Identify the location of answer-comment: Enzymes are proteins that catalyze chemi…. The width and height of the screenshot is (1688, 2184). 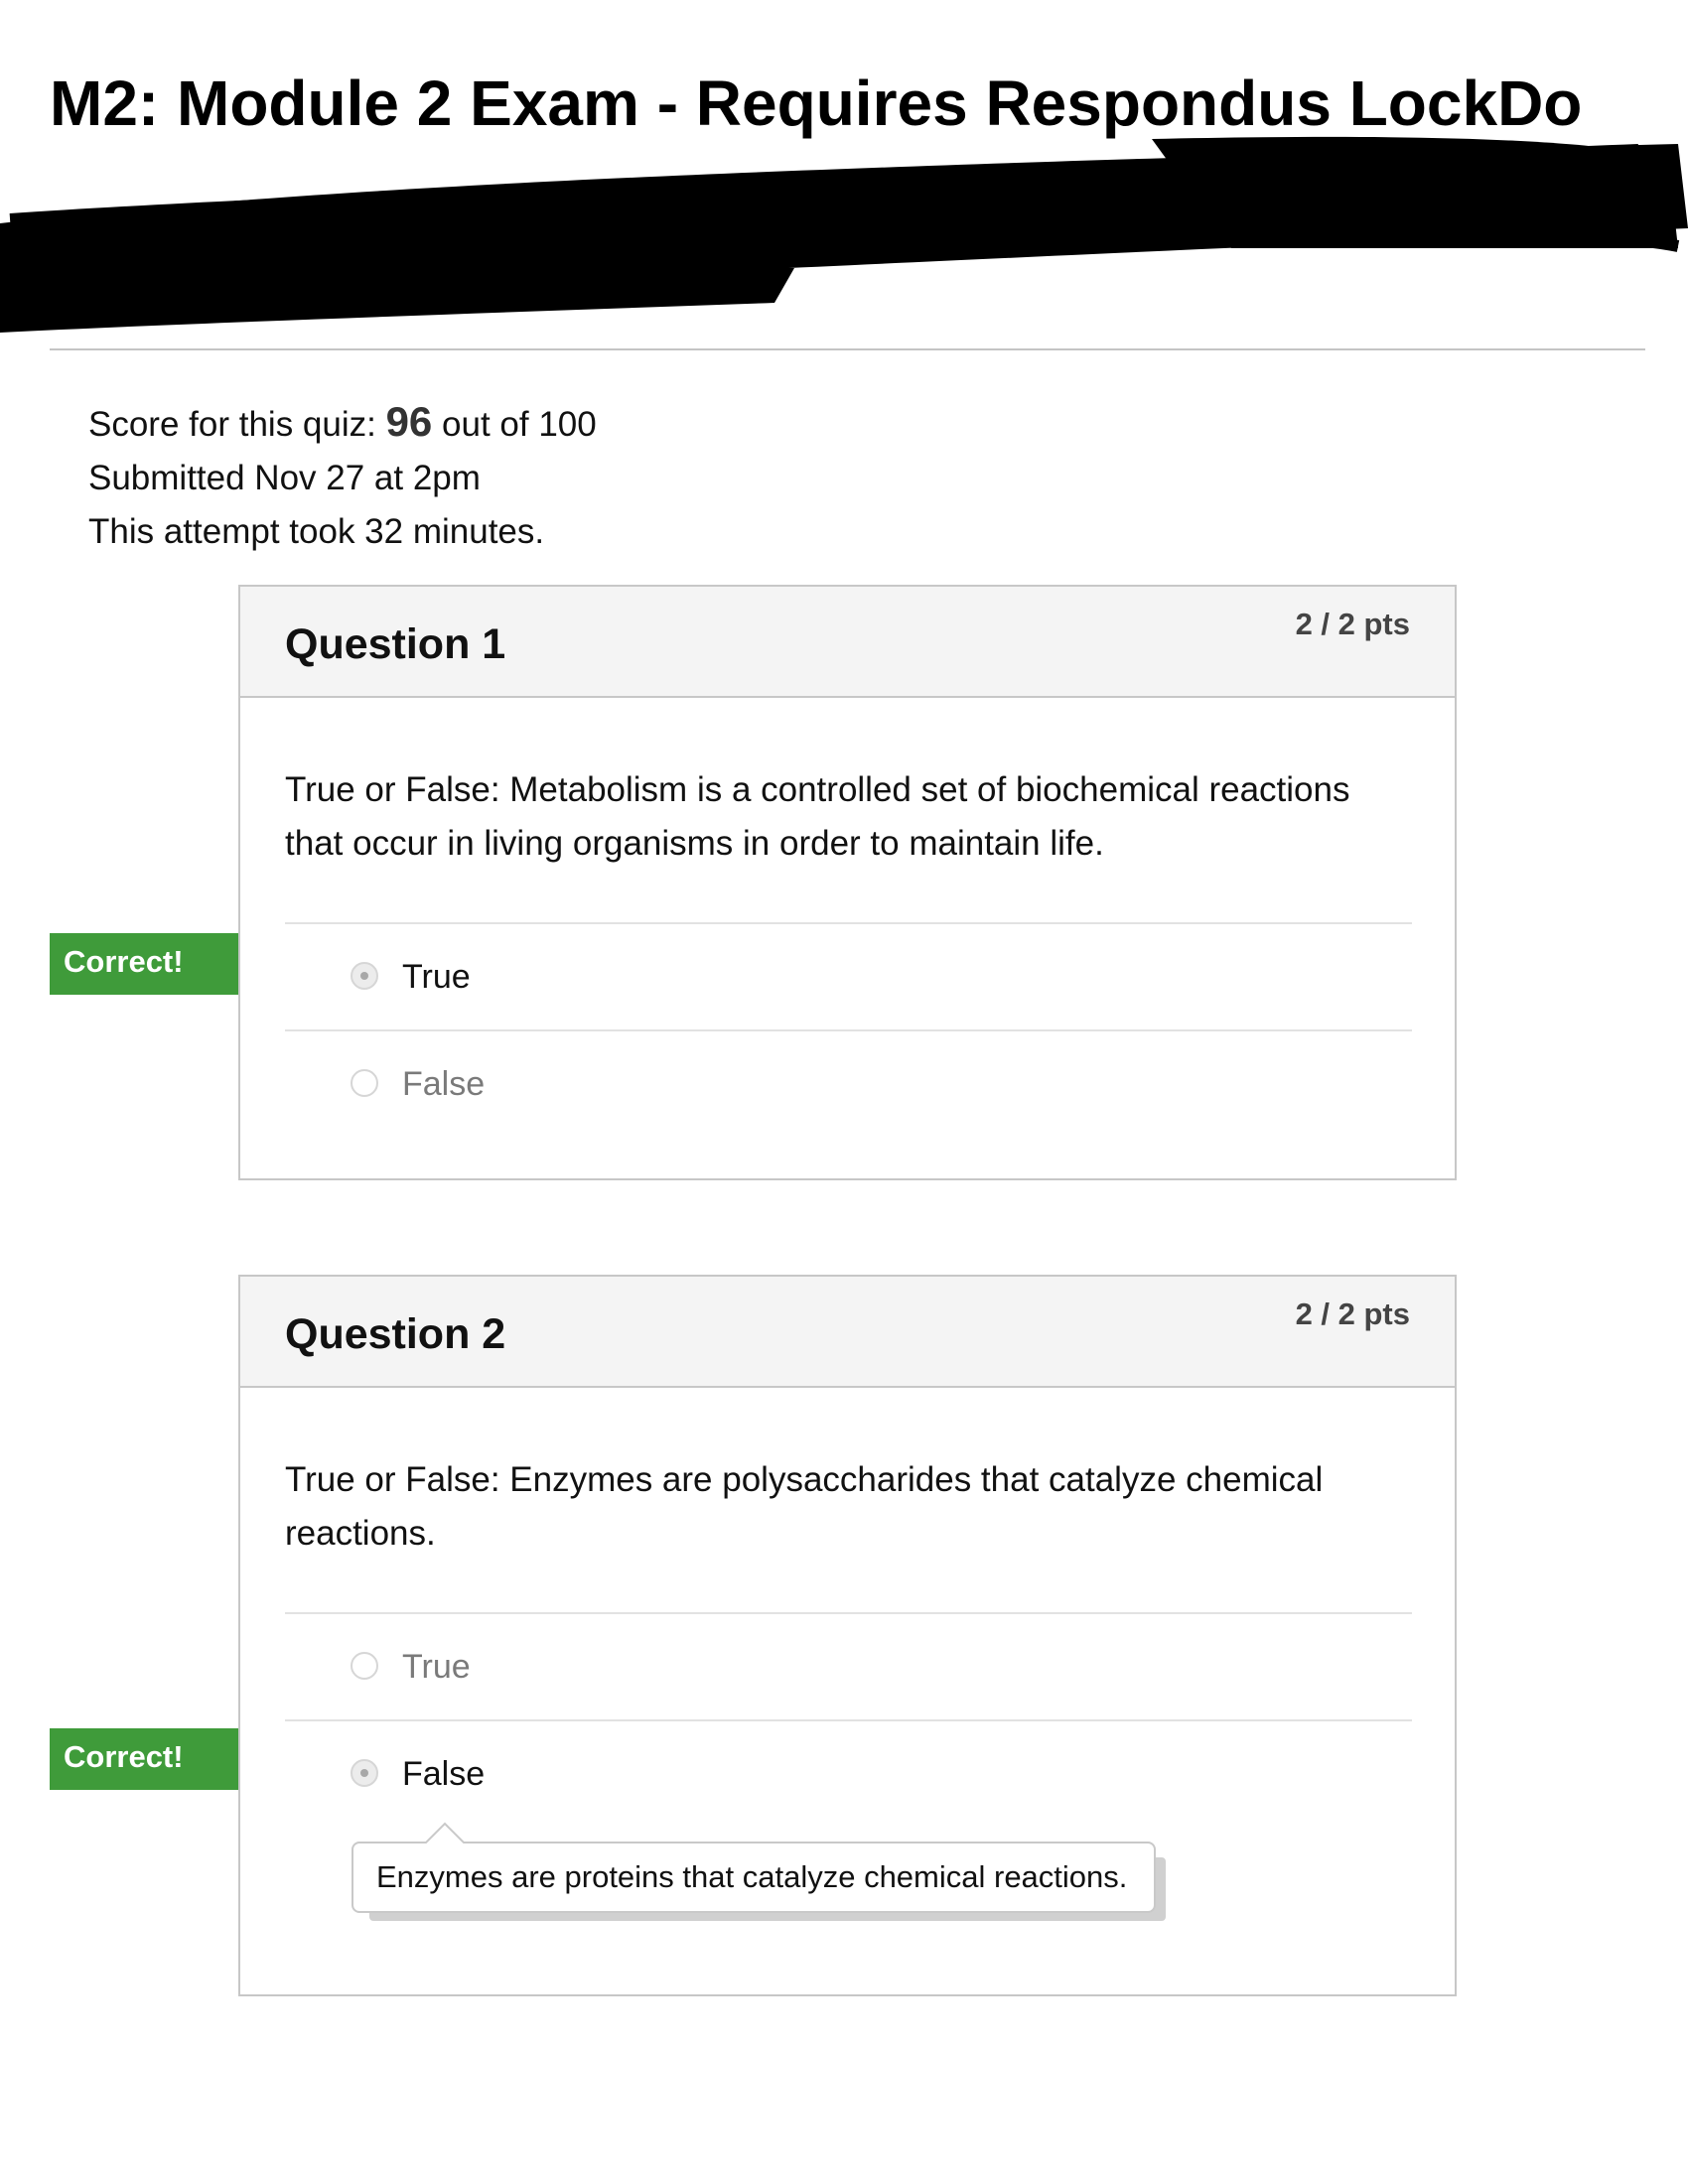
(754, 1867).